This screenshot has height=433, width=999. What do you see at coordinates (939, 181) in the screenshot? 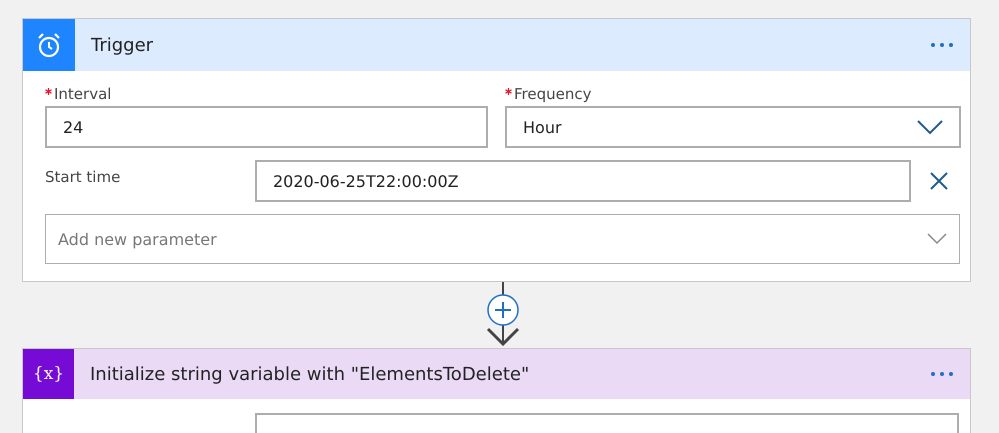
I see `clear-icon` at bounding box center [939, 181].